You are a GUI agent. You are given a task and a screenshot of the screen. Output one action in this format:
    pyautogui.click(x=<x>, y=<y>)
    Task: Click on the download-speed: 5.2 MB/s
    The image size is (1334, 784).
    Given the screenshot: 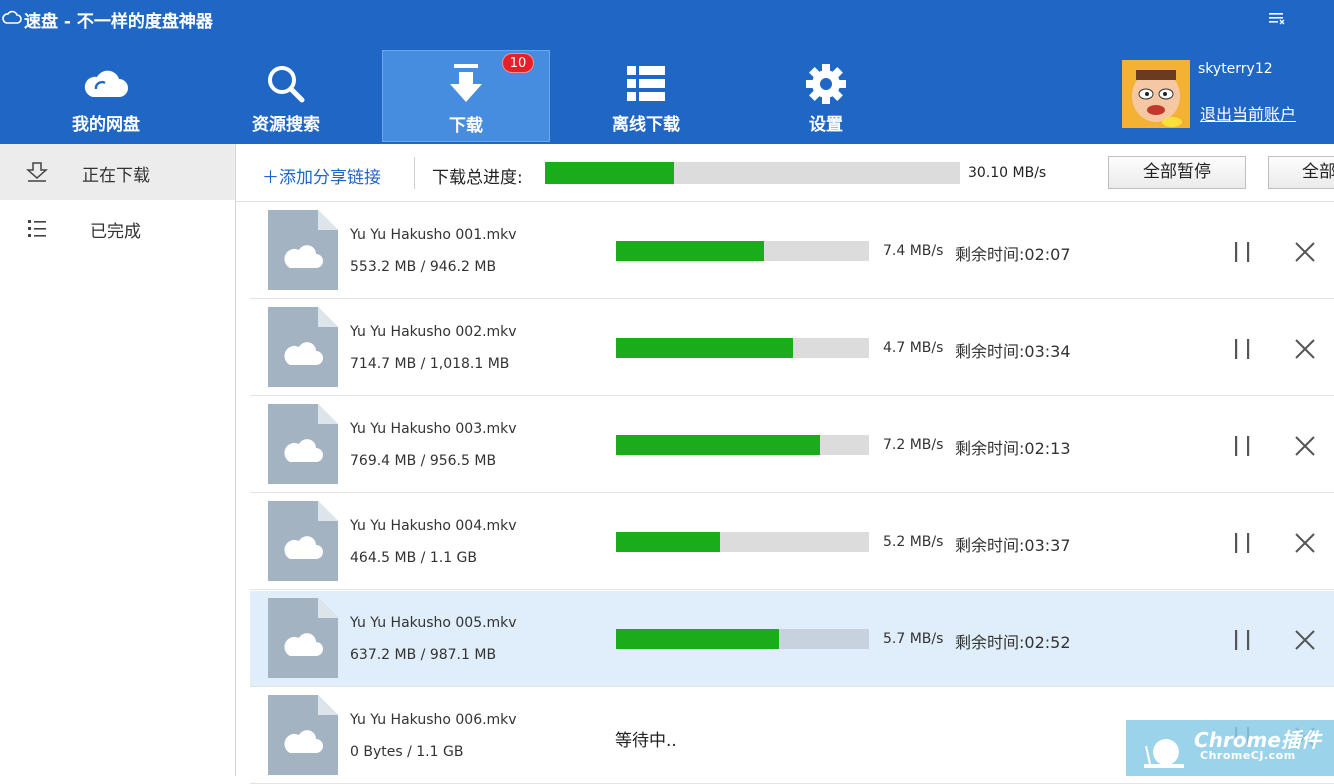 What is the action you would take?
    pyautogui.click(x=913, y=542)
    